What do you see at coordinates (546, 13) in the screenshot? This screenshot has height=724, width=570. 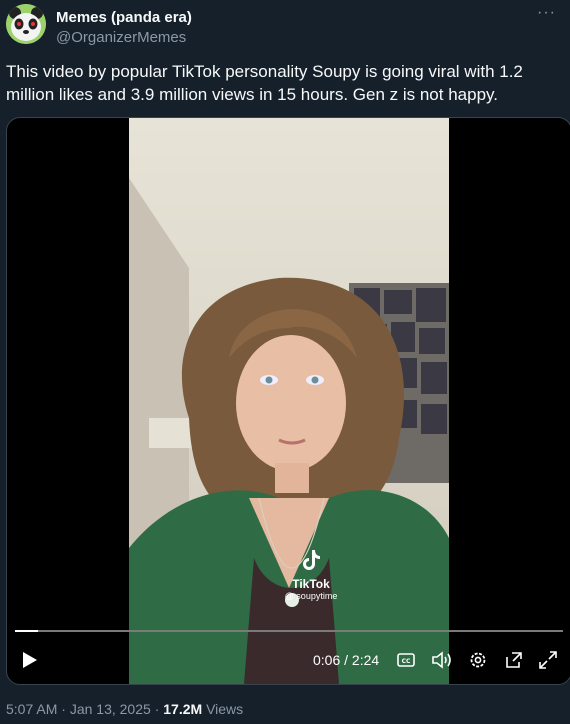 I see `more-options-icon: ···` at bounding box center [546, 13].